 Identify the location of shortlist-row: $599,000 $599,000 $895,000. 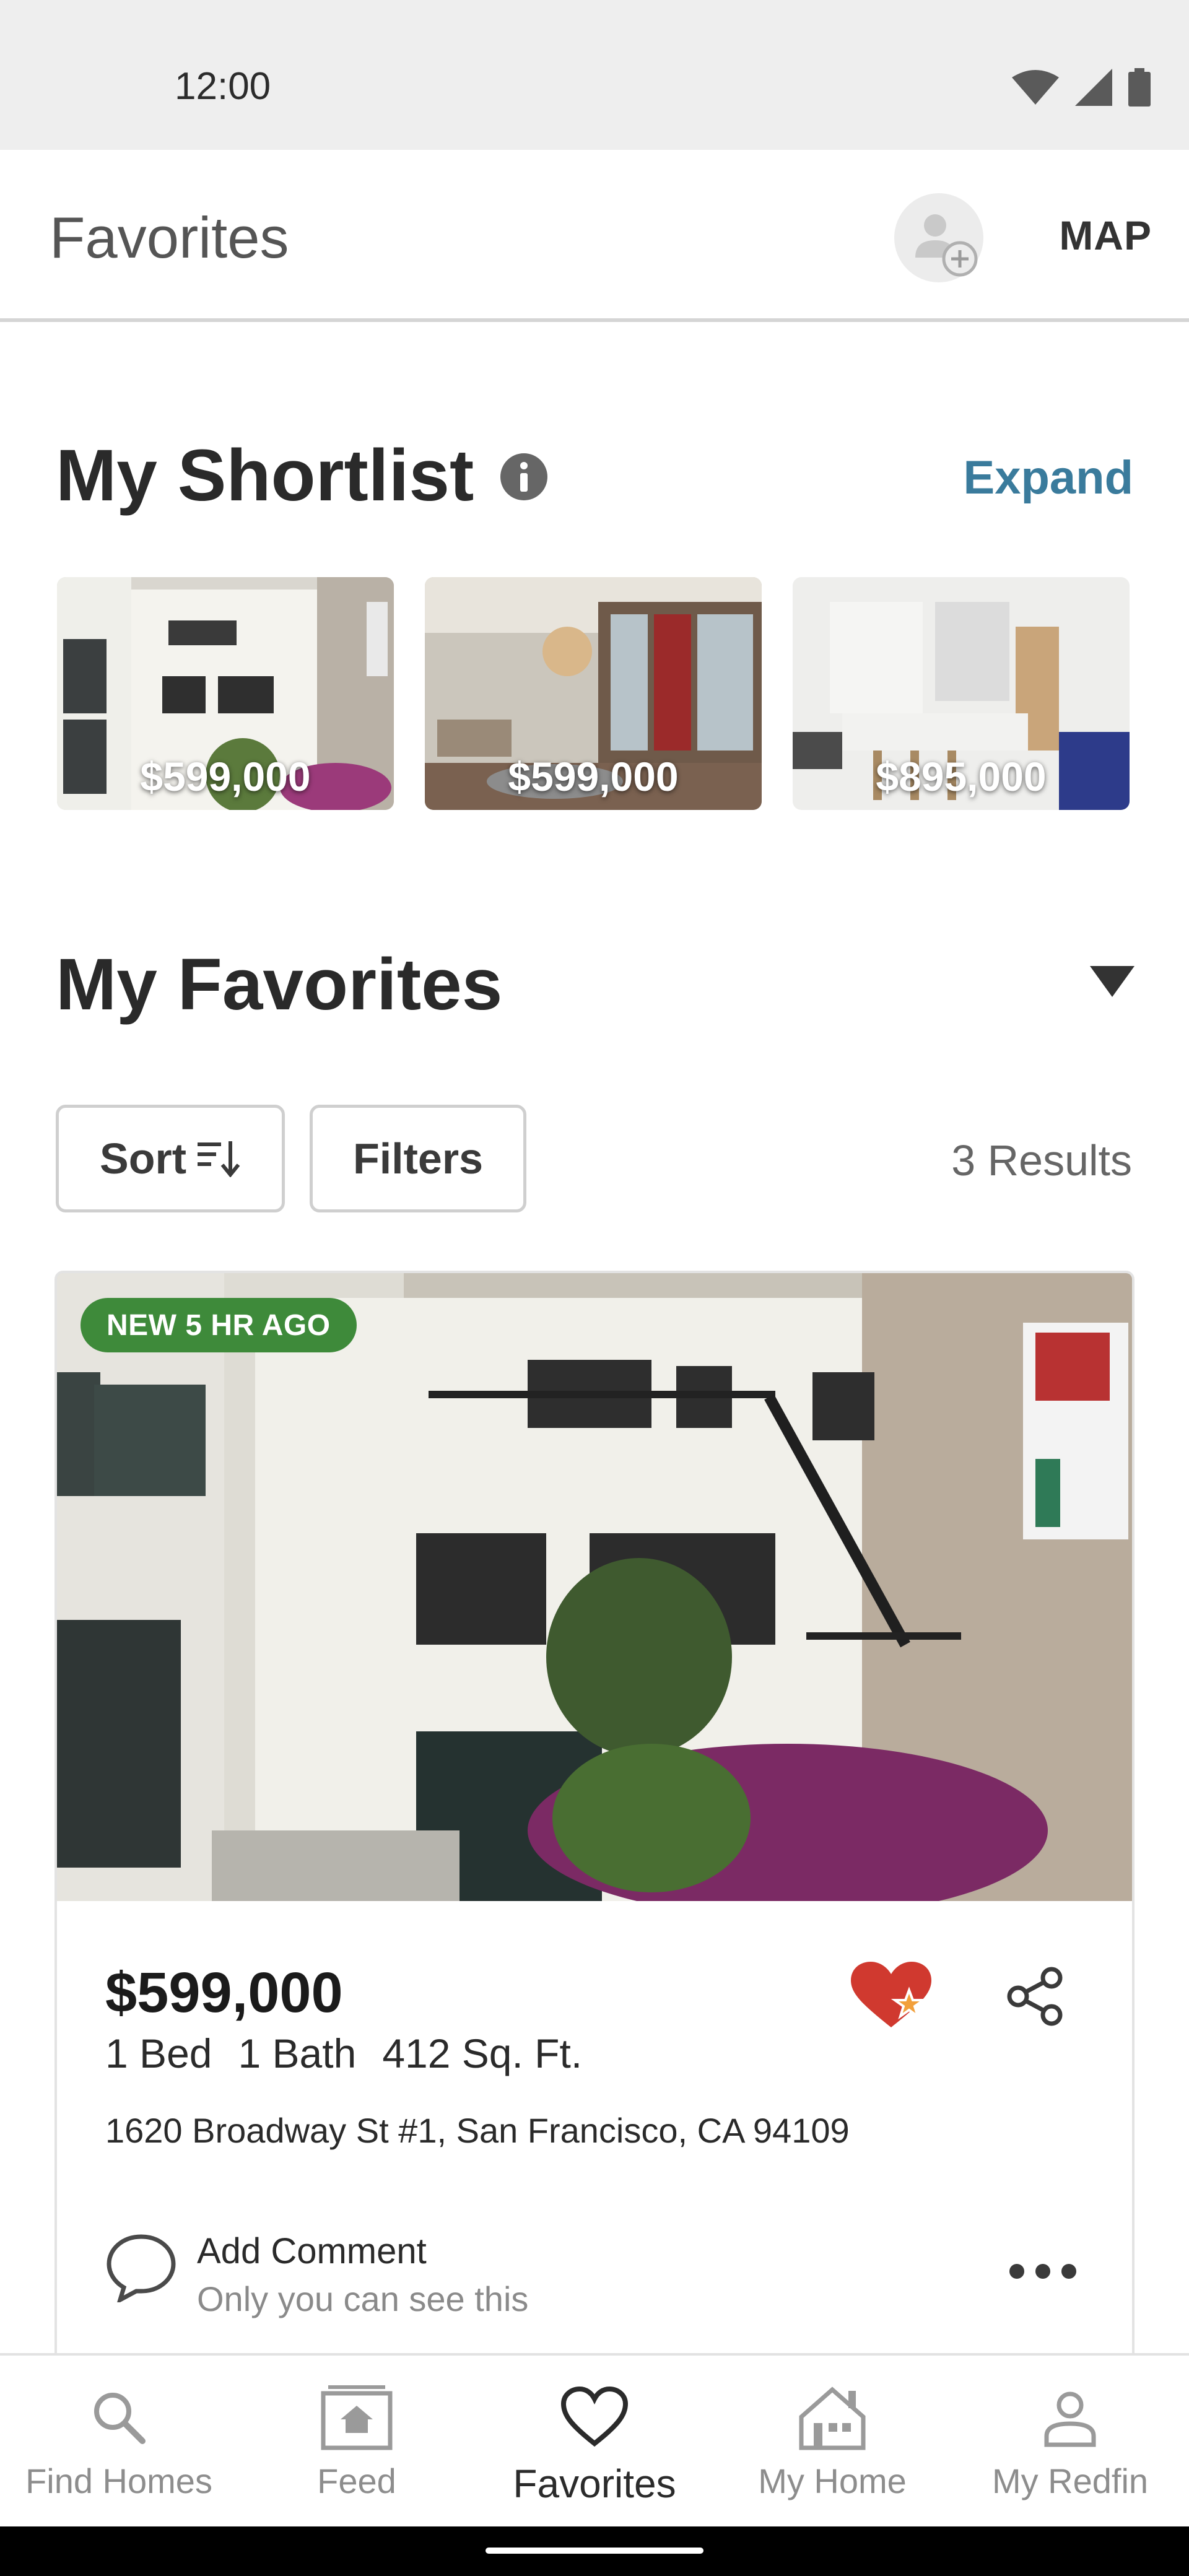
(593, 693).